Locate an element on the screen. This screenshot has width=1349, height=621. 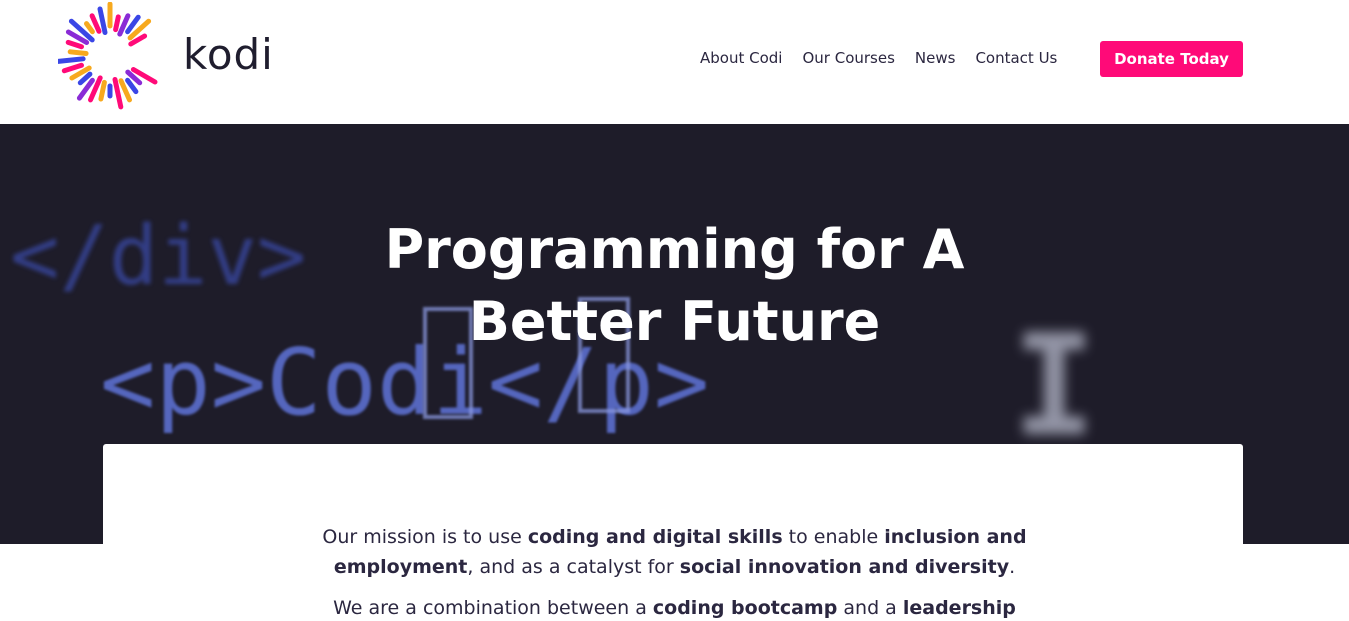
nav-news: News is located at coordinates (935, 58).